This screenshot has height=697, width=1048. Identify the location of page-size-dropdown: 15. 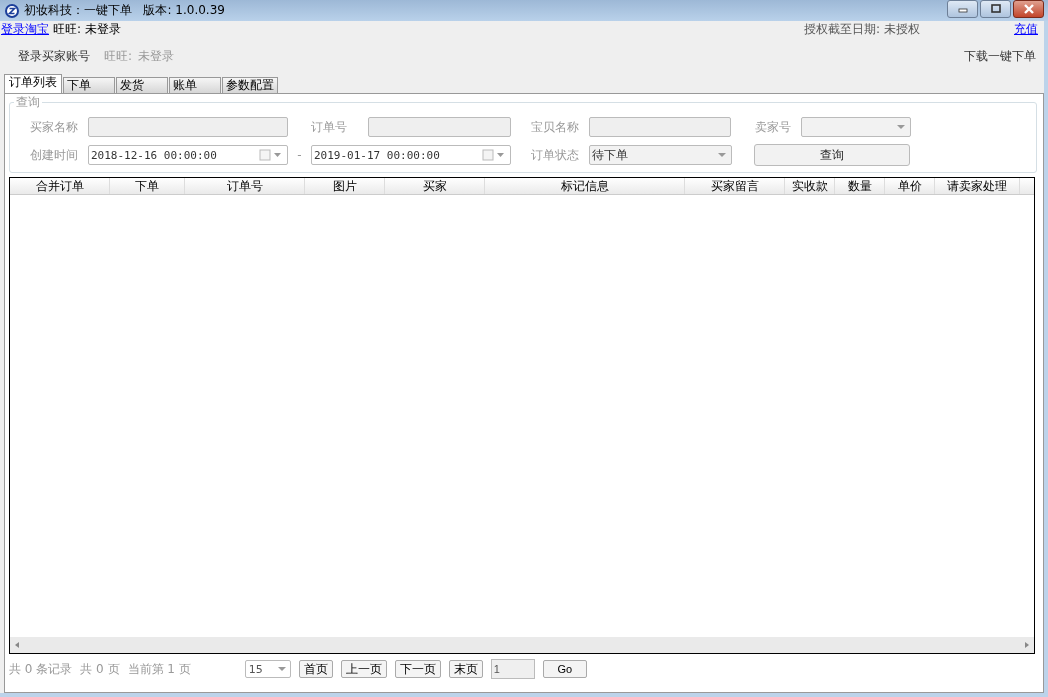
(267, 669).